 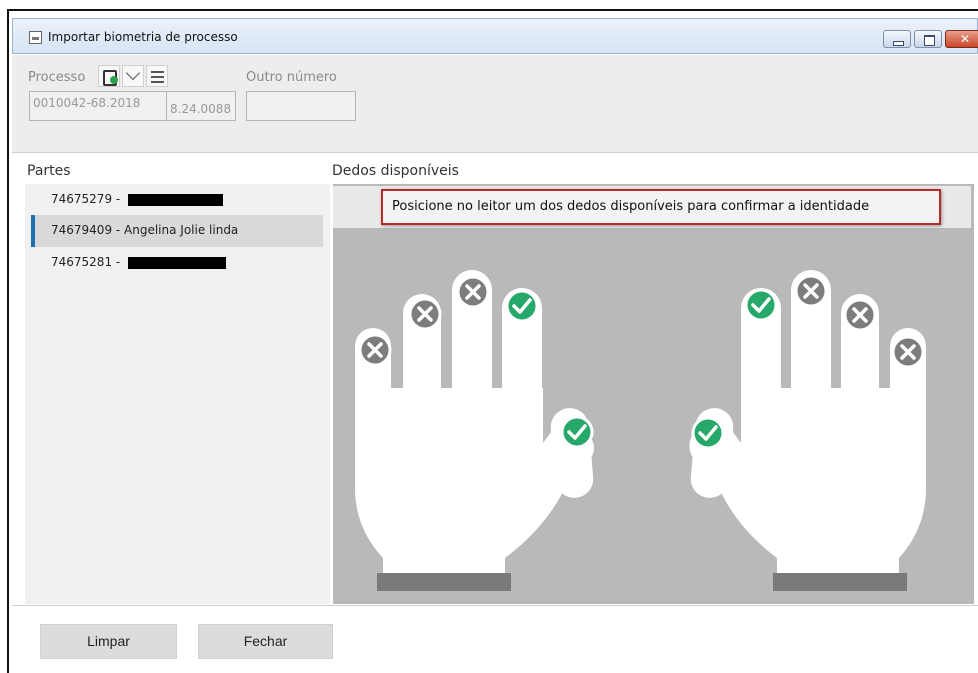 What do you see at coordinates (98, 106) in the screenshot?
I see `processo-number-field: 0010042-68.2018` at bounding box center [98, 106].